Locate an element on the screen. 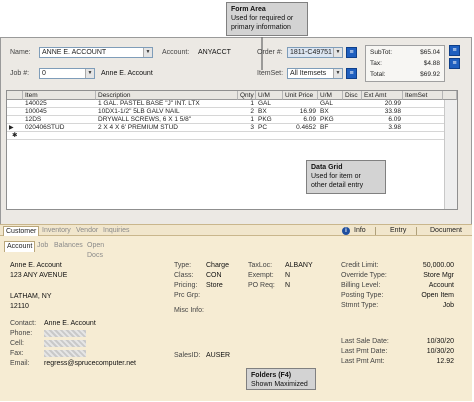  data-grid-callout-line1: Used for item or is located at coordinates (336, 176).